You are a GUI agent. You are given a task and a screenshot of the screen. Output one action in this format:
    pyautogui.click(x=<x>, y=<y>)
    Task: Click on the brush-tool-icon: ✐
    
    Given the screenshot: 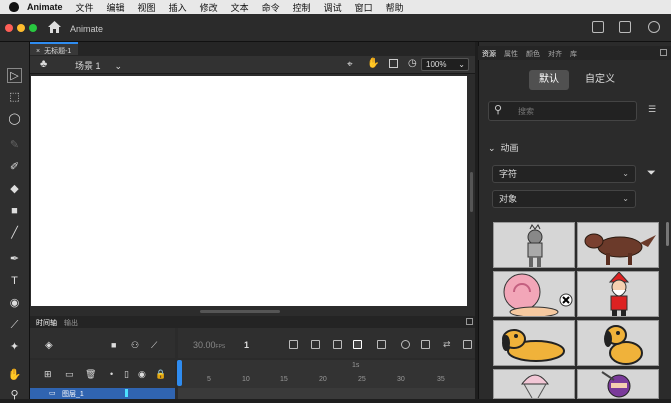 What is the action you would take?
    pyautogui.click(x=14, y=167)
    